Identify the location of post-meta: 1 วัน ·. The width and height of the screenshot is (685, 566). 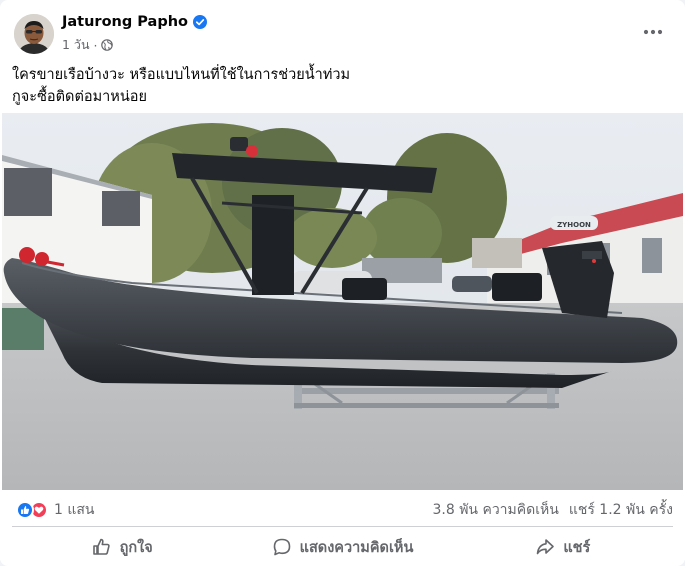
(88, 45).